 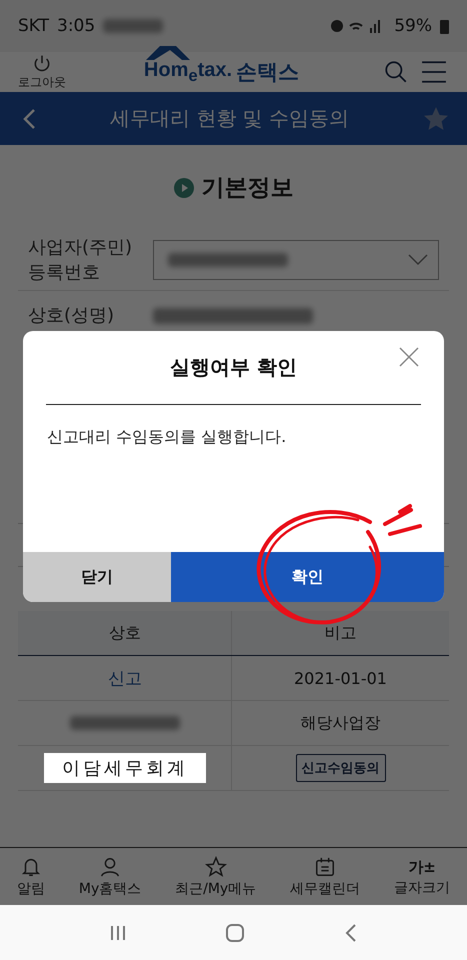 What do you see at coordinates (30, 877) in the screenshot?
I see `nav-tab: 알림` at bounding box center [30, 877].